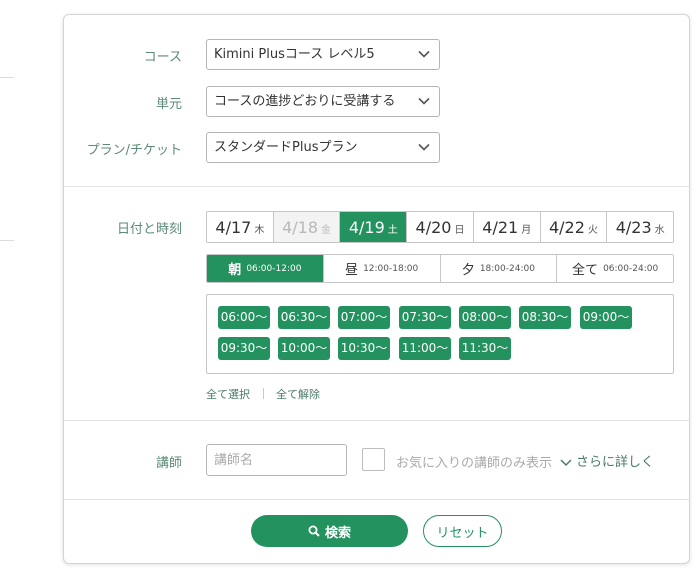 The height and width of the screenshot is (582, 700). Describe the element at coordinates (639, 227) in the screenshot. I see `date-tab: 4/23 水` at that location.